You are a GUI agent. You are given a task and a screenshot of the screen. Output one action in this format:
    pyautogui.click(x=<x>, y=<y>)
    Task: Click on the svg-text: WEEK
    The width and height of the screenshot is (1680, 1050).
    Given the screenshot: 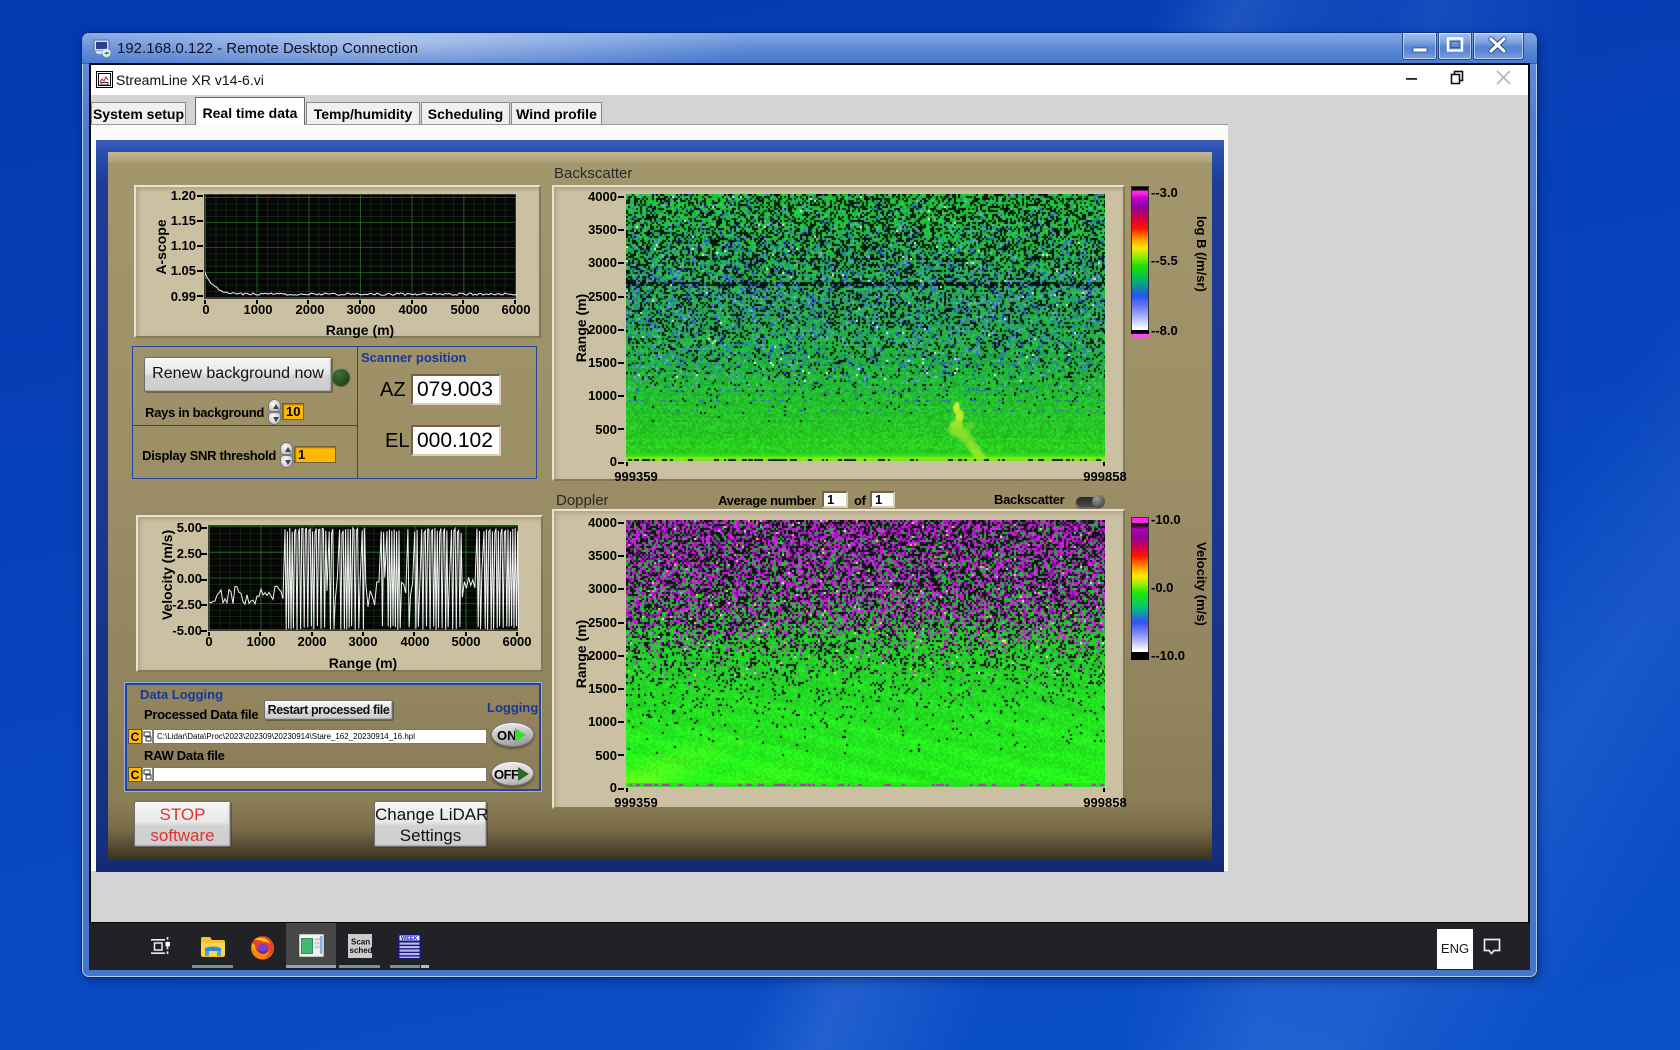 What is the action you would take?
    pyautogui.click(x=409, y=939)
    